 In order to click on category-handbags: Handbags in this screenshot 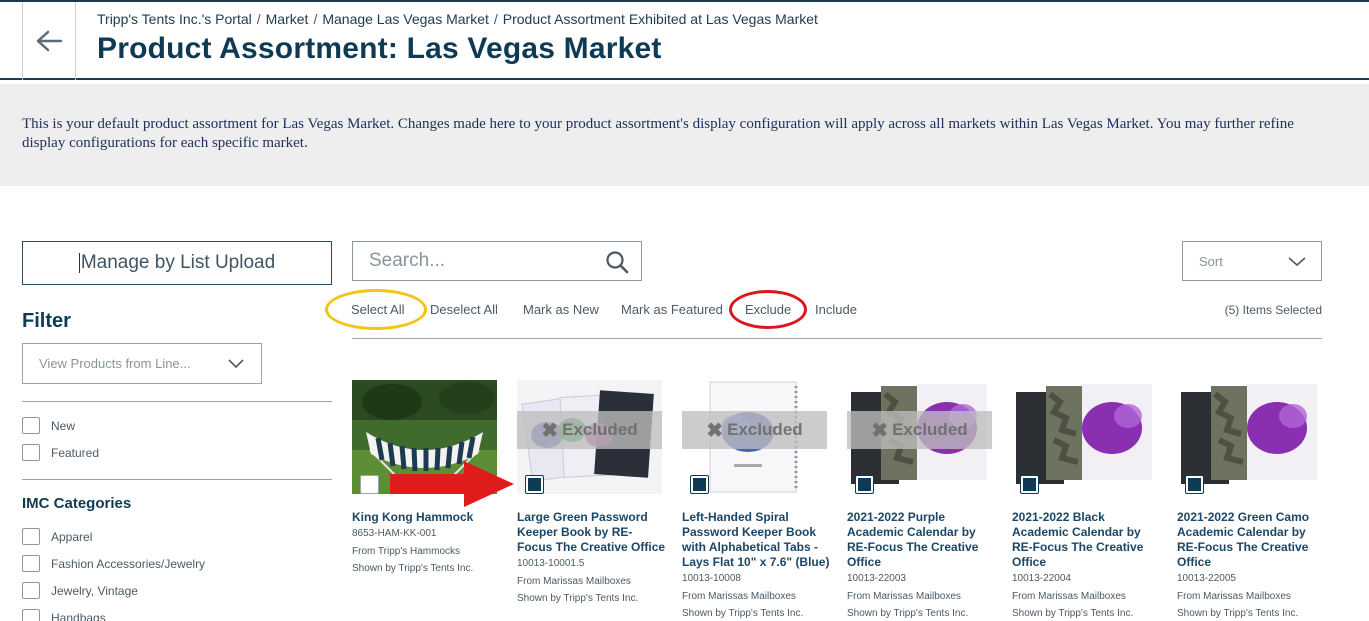, I will do `click(64, 615)`.